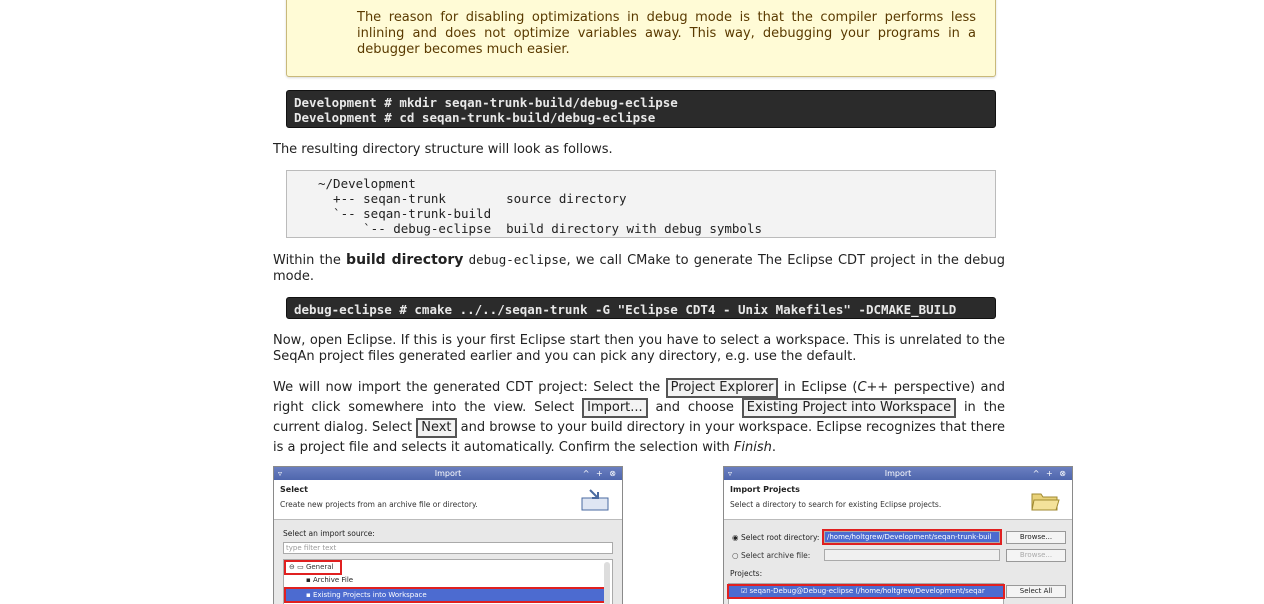 The height and width of the screenshot is (604, 1264). What do you see at coordinates (746, 573) in the screenshot?
I see `projects-label: Projects:` at bounding box center [746, 573].